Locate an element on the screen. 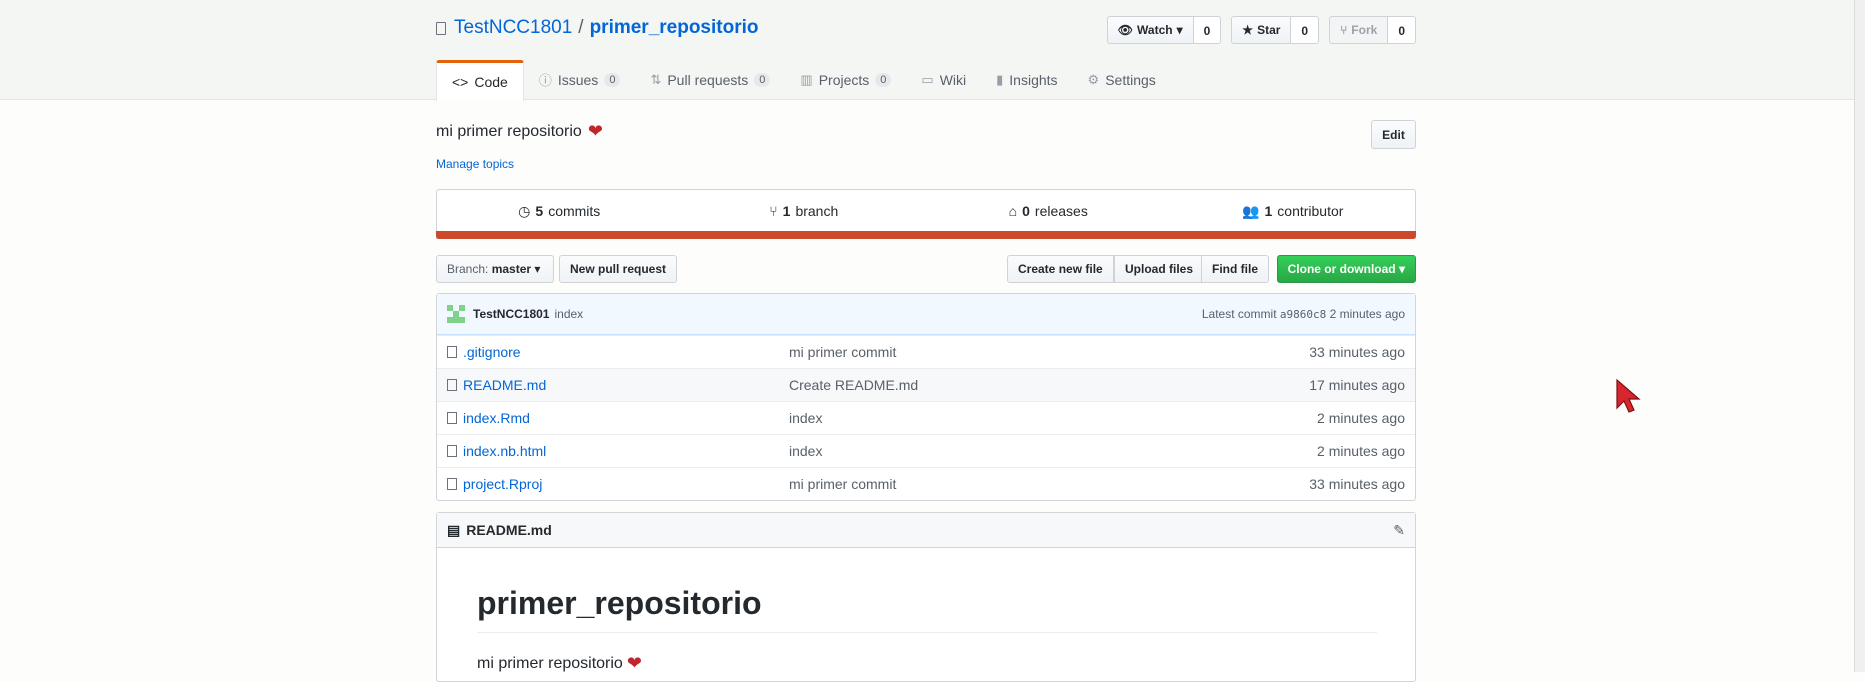  readme-body: mi primer repositorio ❤ is located at coordinates (559, 663).